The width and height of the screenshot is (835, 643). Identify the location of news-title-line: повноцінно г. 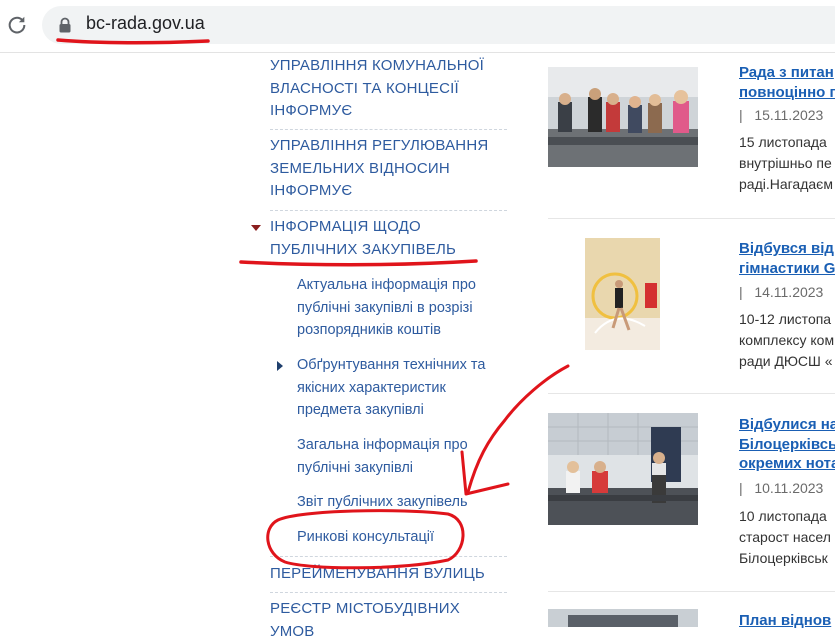
(787, 92).